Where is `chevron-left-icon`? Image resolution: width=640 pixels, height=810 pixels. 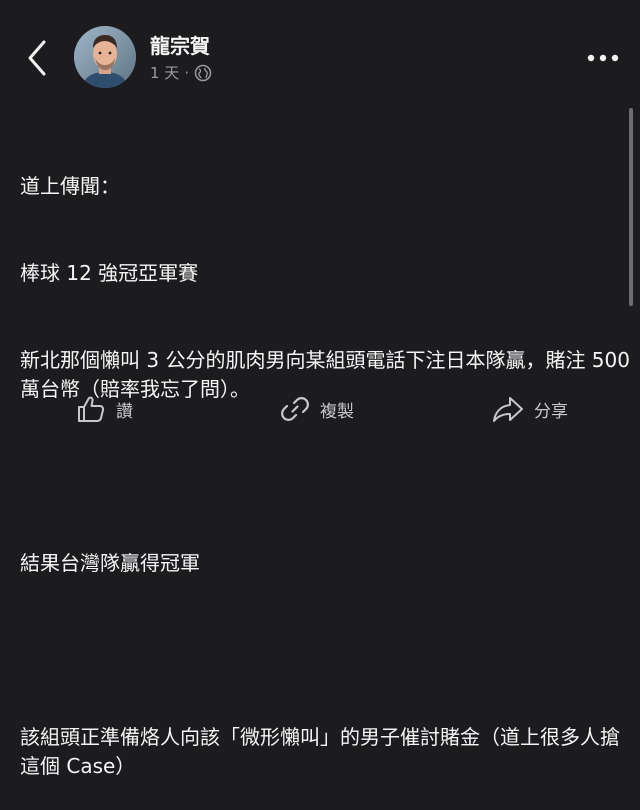
chevron-left-icon is located at coordinates (37, 58).